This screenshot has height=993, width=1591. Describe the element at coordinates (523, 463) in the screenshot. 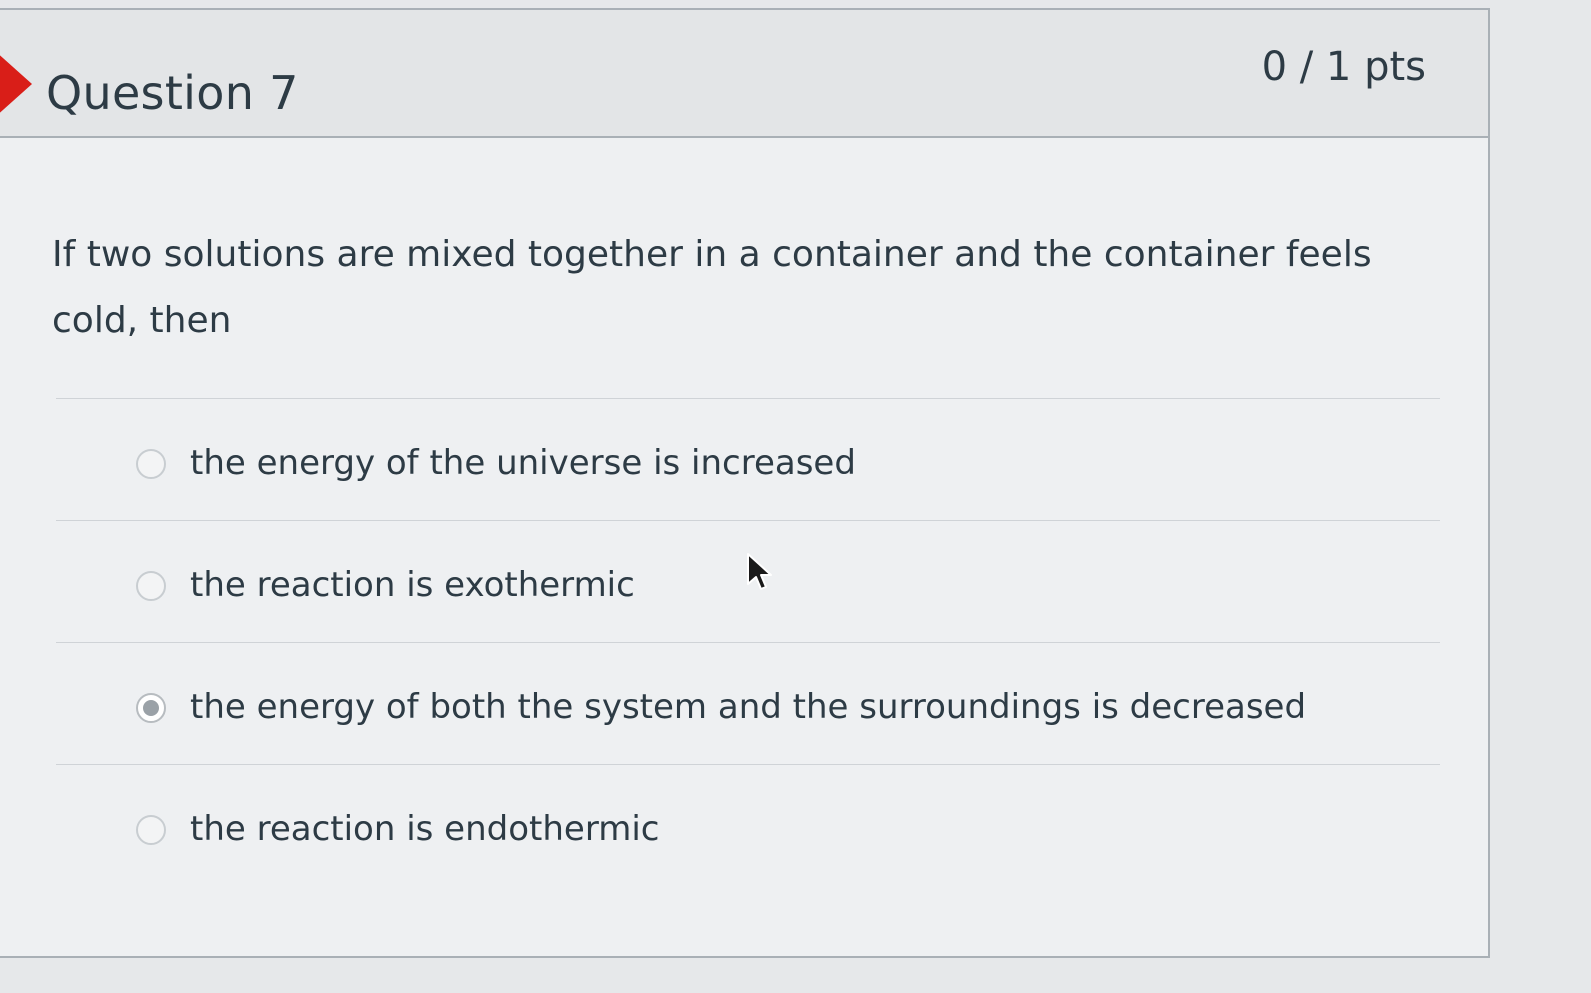

I see `answer-label: the energy of the universe is increased` at that location.